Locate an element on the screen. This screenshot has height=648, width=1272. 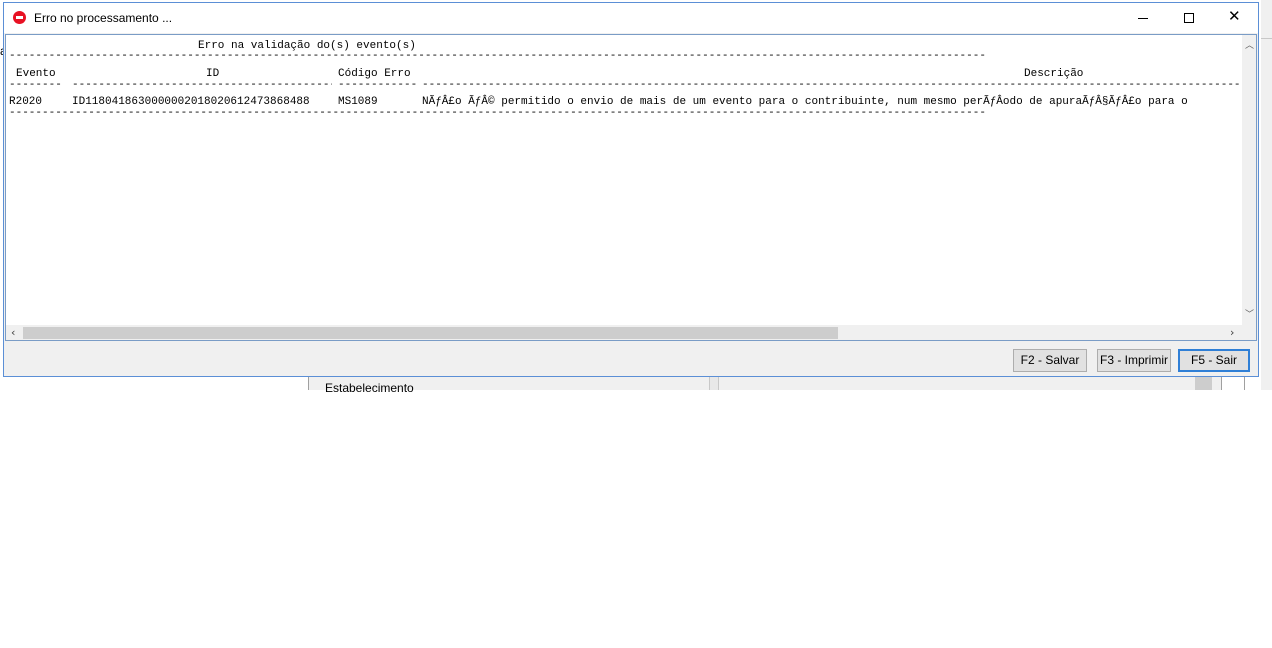
horizontal-scrollbar: ‹ › is located at coordinates (624, 332).